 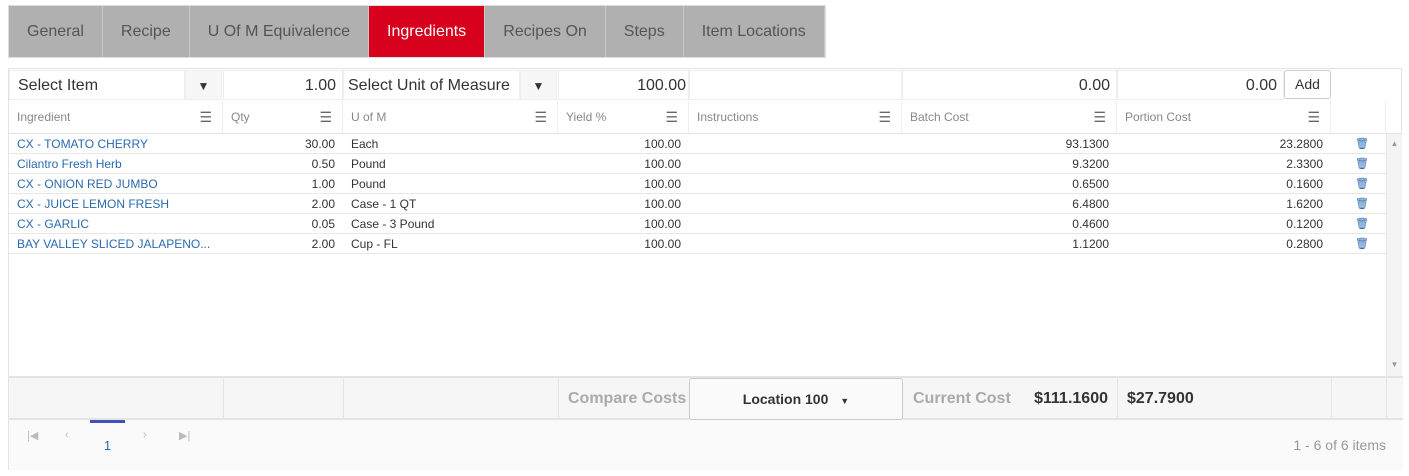 I want to click on scroll-down-icon: ▼, so click(x=1394, y=364).